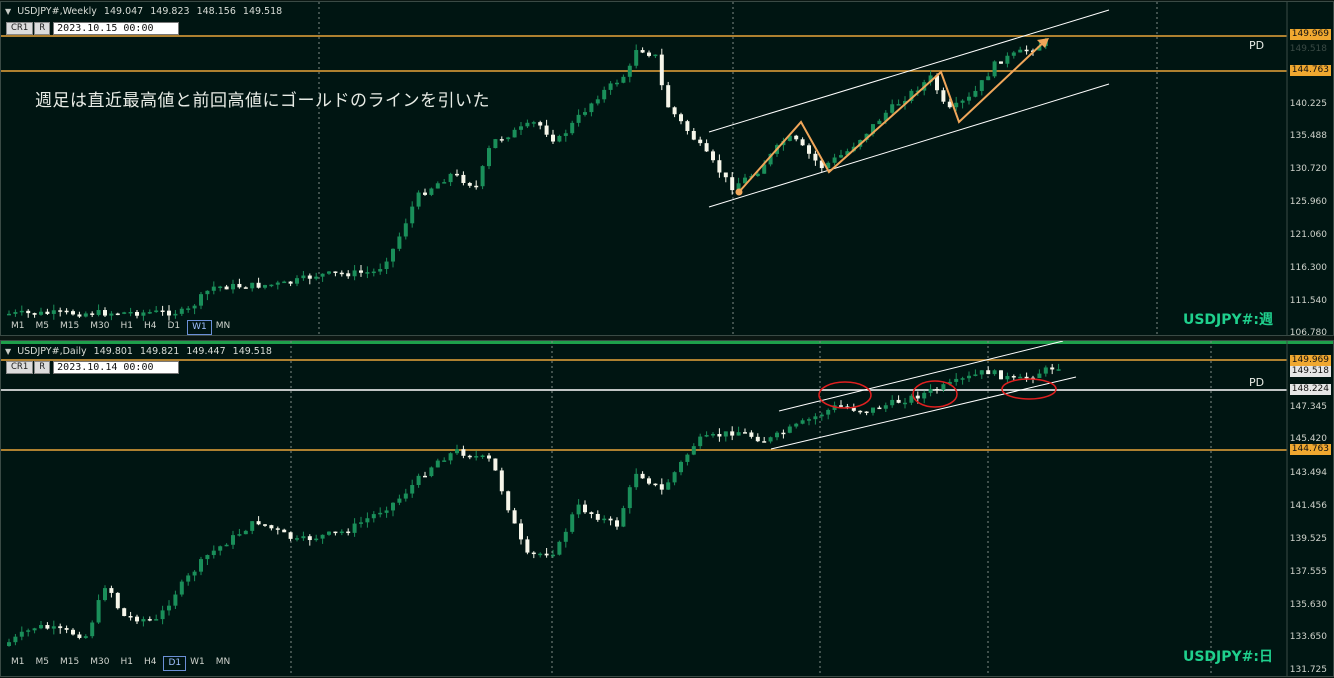 This screenshot has height=678, width=1334. What do you see at coordinates (1310, 449) in the screenshot?
I see `gold-price-tag: 144.763` at bounding box center [1310, 449].